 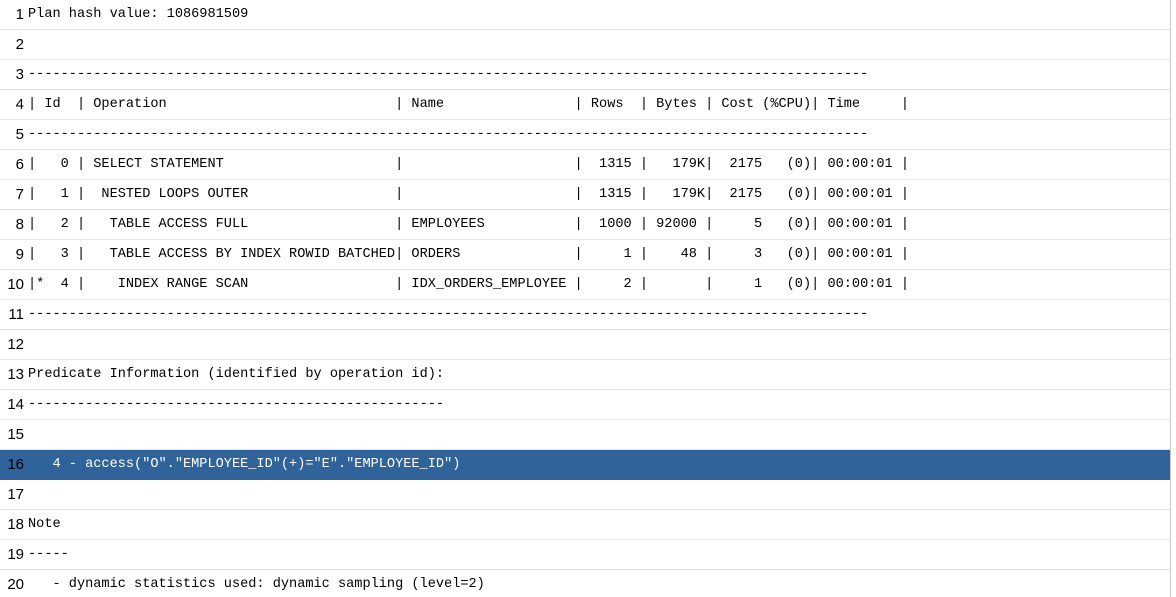 What do you see at coordinates (15, 554) in the screenshot?
I see `row-number: 19` at bounding box center [15, 554].